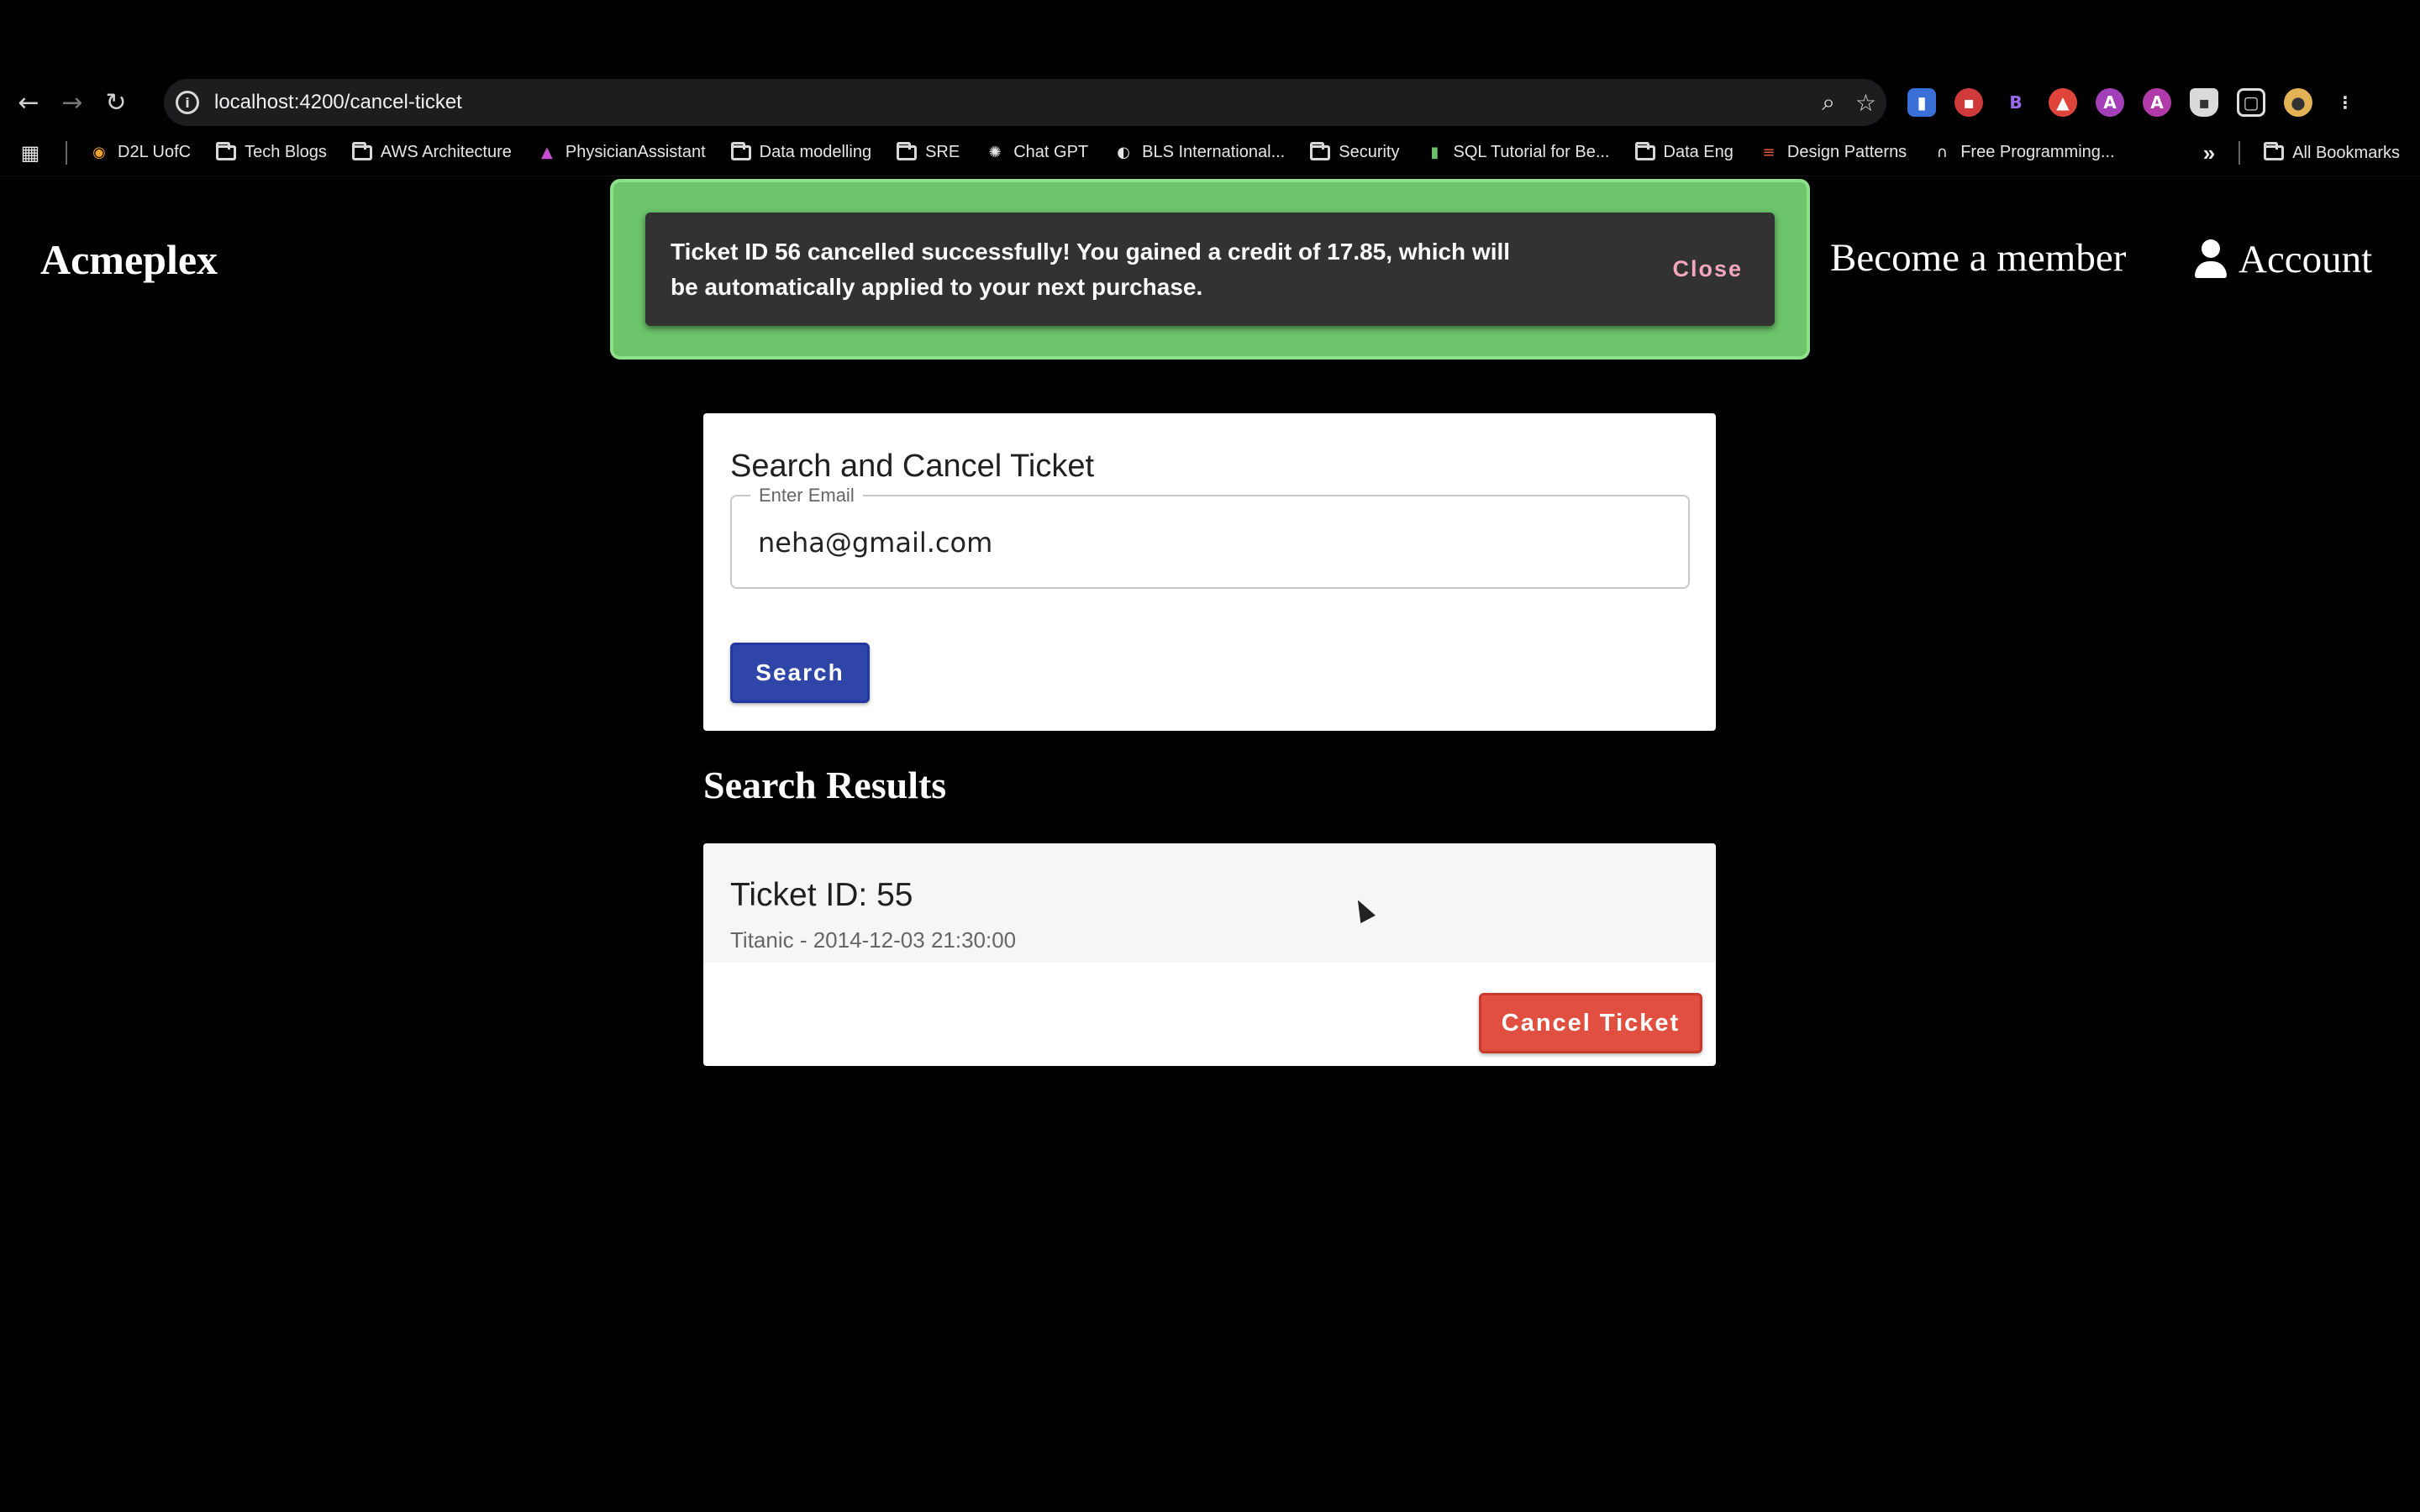 The width and height of the screenshot is (2420, 1512). I want to click on bookmark-tech-blogs: Tech Blogs, so click(271, 151).